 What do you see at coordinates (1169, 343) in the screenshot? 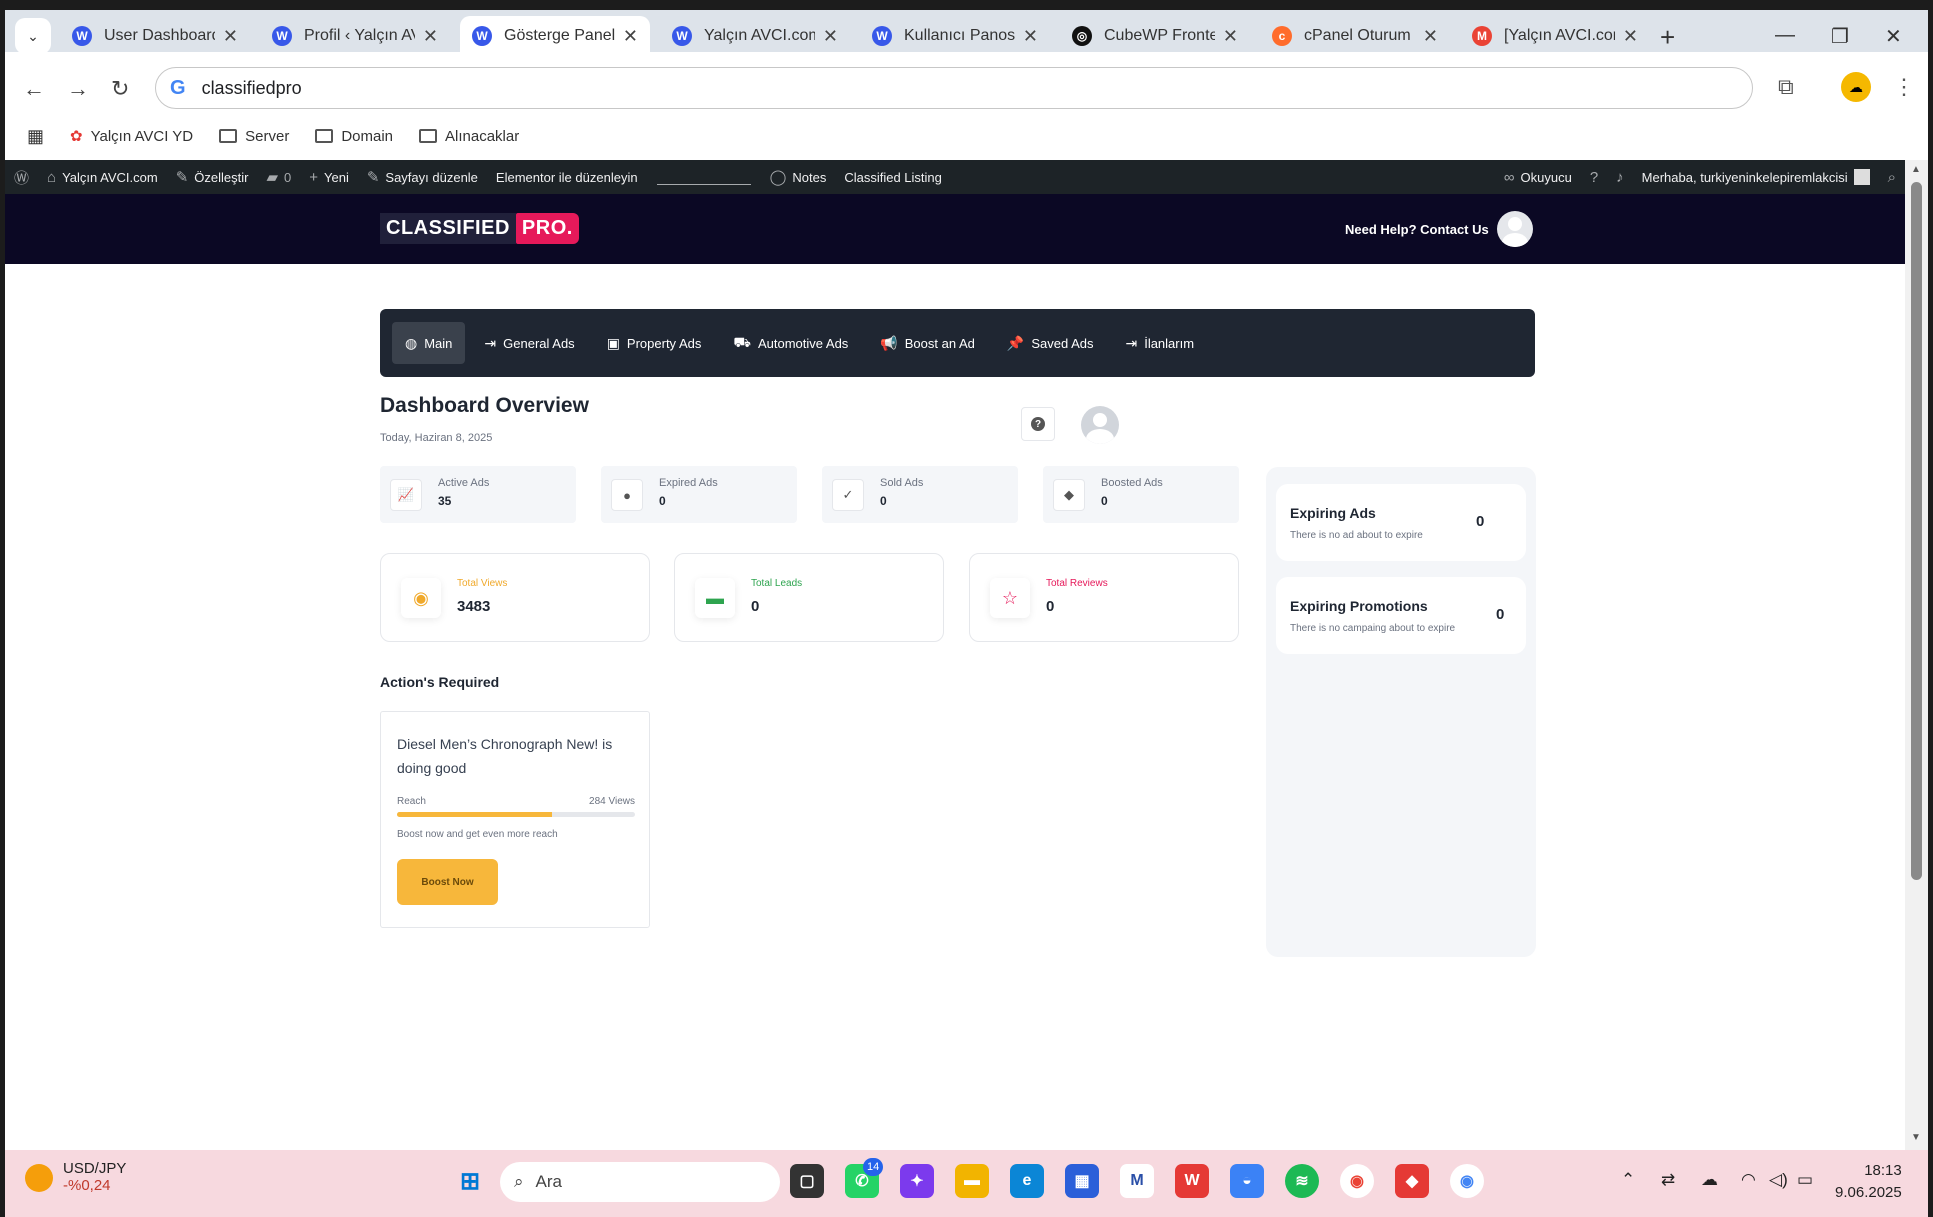
I see `nav-item-label: İlanlarım` at bounding box center [1169, 343].